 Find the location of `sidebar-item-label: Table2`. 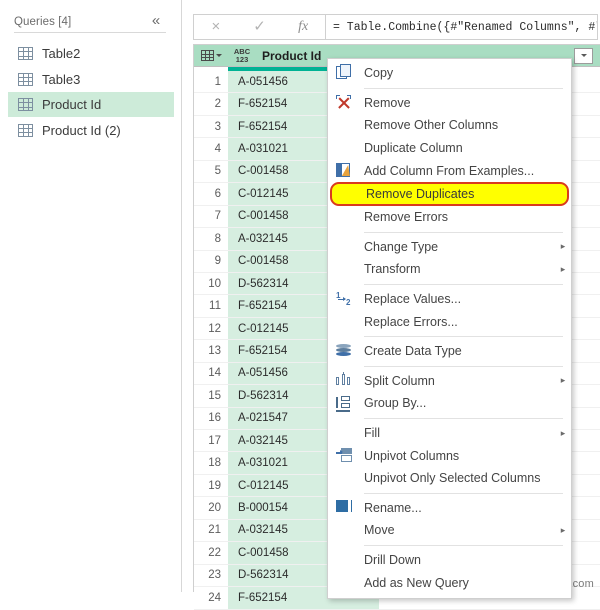

sidebar-item-label: Table2 is located at coordinates (61, 53).